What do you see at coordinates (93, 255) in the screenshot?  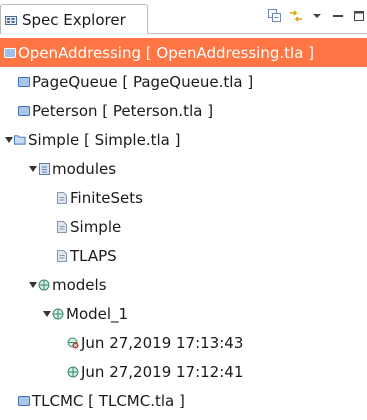 I see `module-label: TLAPS` at bounding box center [93, 255].